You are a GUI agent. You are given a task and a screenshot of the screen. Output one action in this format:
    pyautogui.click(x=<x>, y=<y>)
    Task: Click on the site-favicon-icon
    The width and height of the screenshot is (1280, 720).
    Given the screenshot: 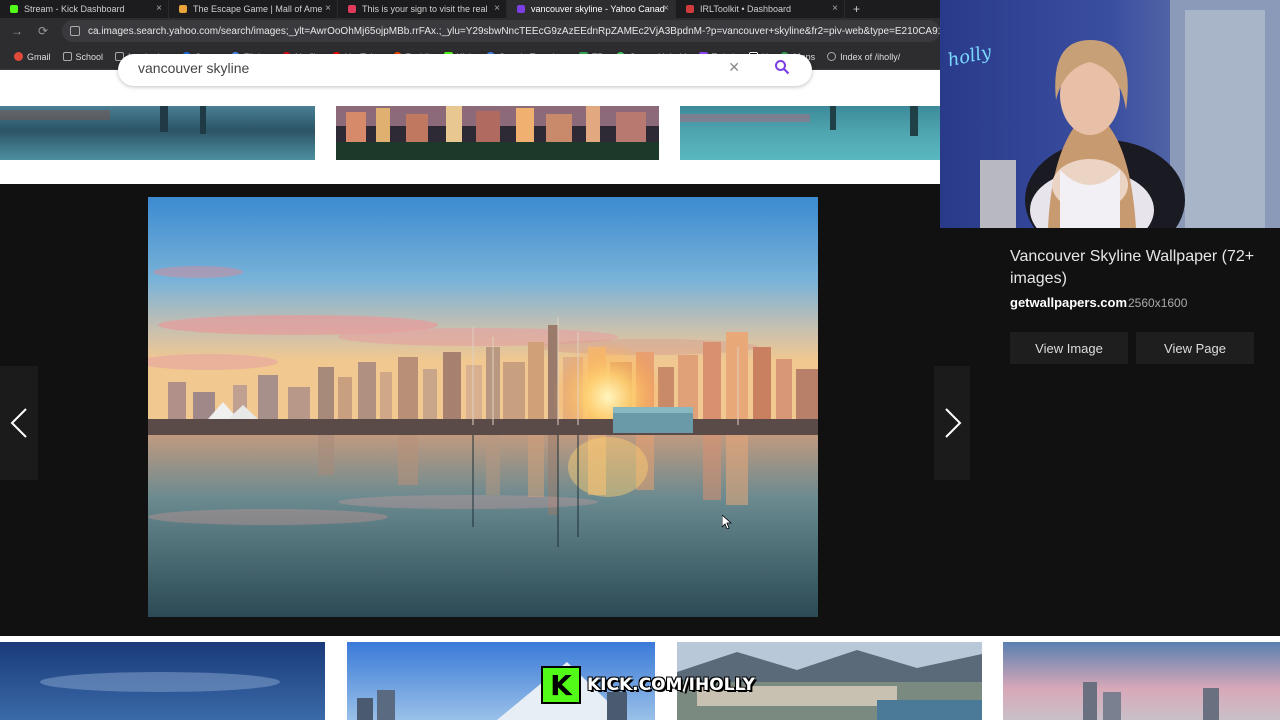 What is the action you would take?
    pyautogui.click(x=352, y=9)
    